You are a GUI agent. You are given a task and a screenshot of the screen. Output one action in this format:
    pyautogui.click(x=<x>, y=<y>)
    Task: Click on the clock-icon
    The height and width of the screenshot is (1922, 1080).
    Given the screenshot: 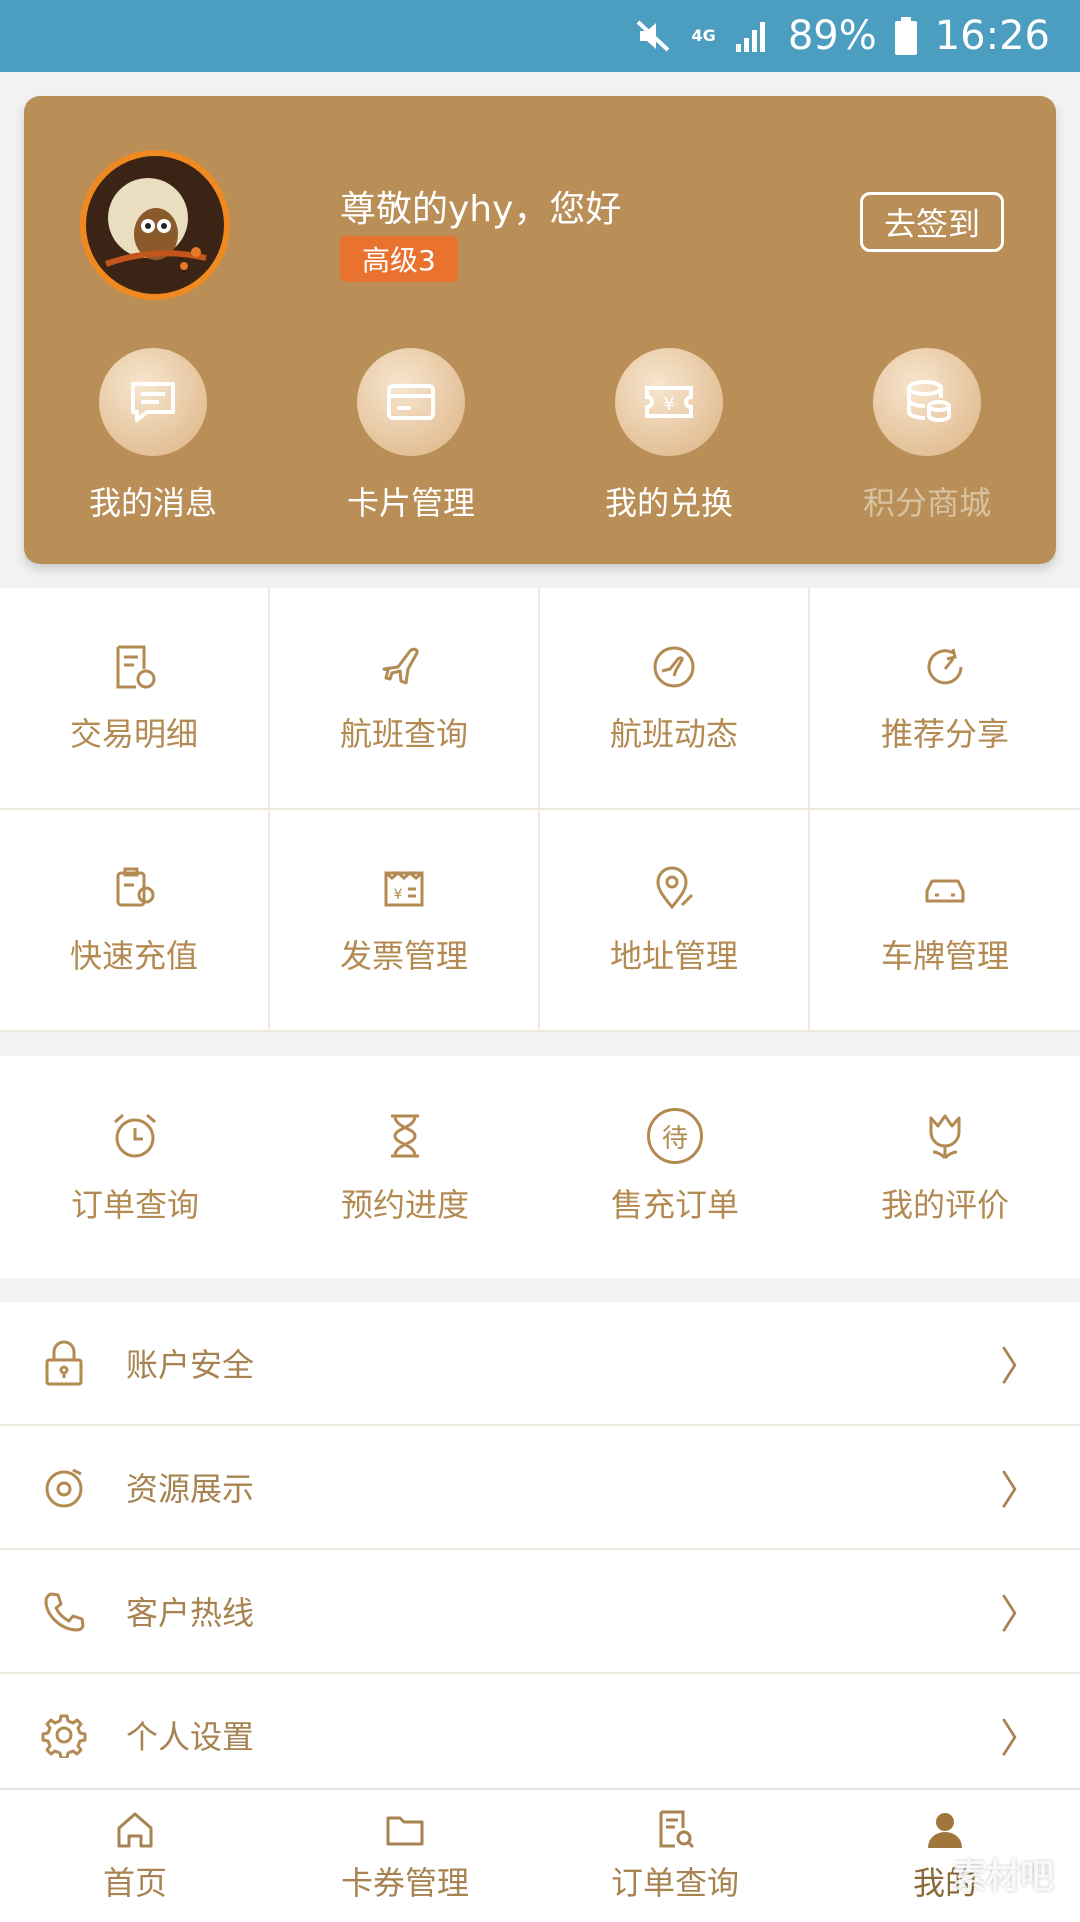 What is the action you would take?
    pyautogui.click(x=135, y=1136)
    